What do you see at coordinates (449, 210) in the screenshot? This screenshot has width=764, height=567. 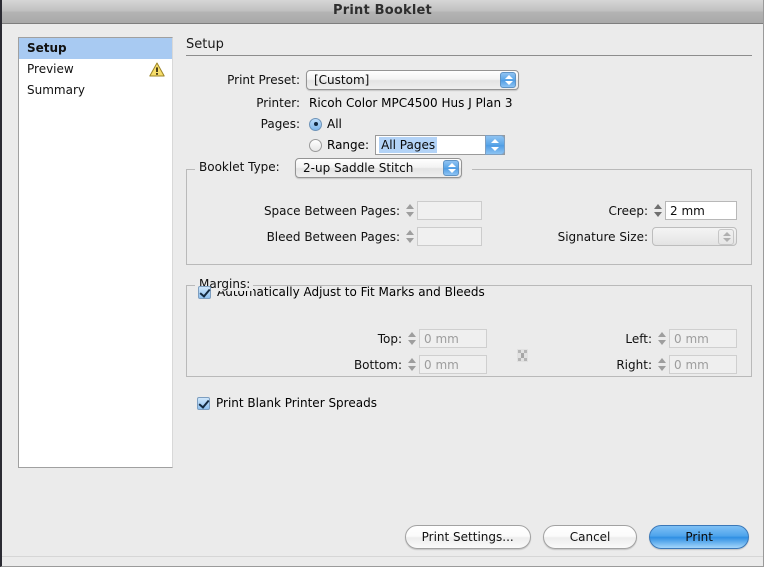 I see `space-between-input` at bounding box center [449, 210].